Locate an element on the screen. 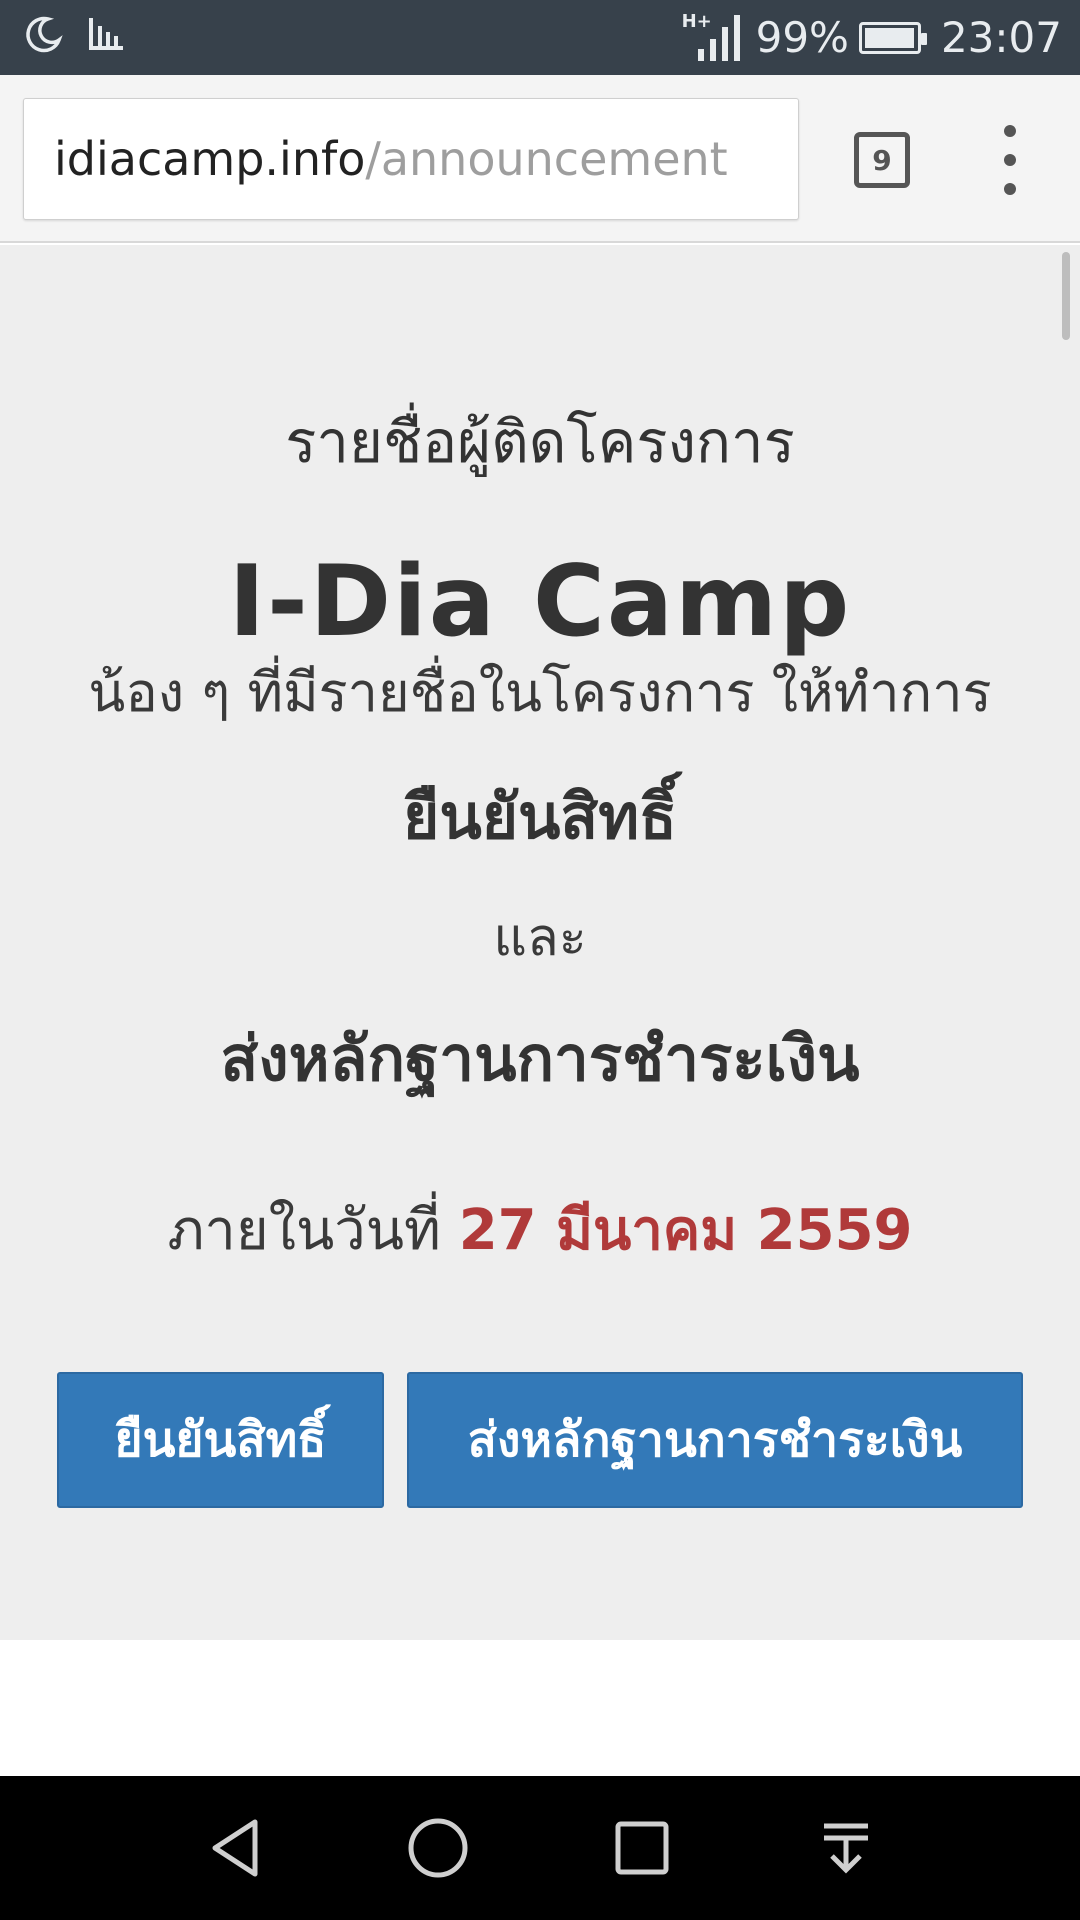 The height and width of the screenshot is (1920, 1080). deadline-line: ภายในวันที่ 27 มีนาคม 2559 is located at coordinates (540, 1229).